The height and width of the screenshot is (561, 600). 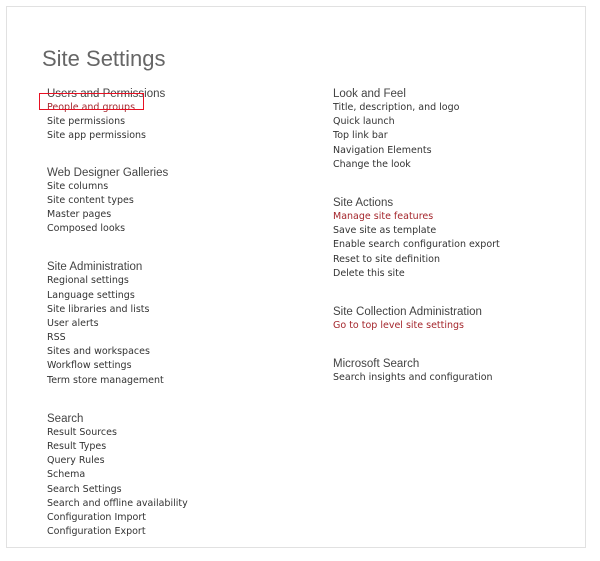 What do you see at coordinates (167, 296) in the screenshot?
I see `list-item: Language settings` at bounding box center [167, 296].